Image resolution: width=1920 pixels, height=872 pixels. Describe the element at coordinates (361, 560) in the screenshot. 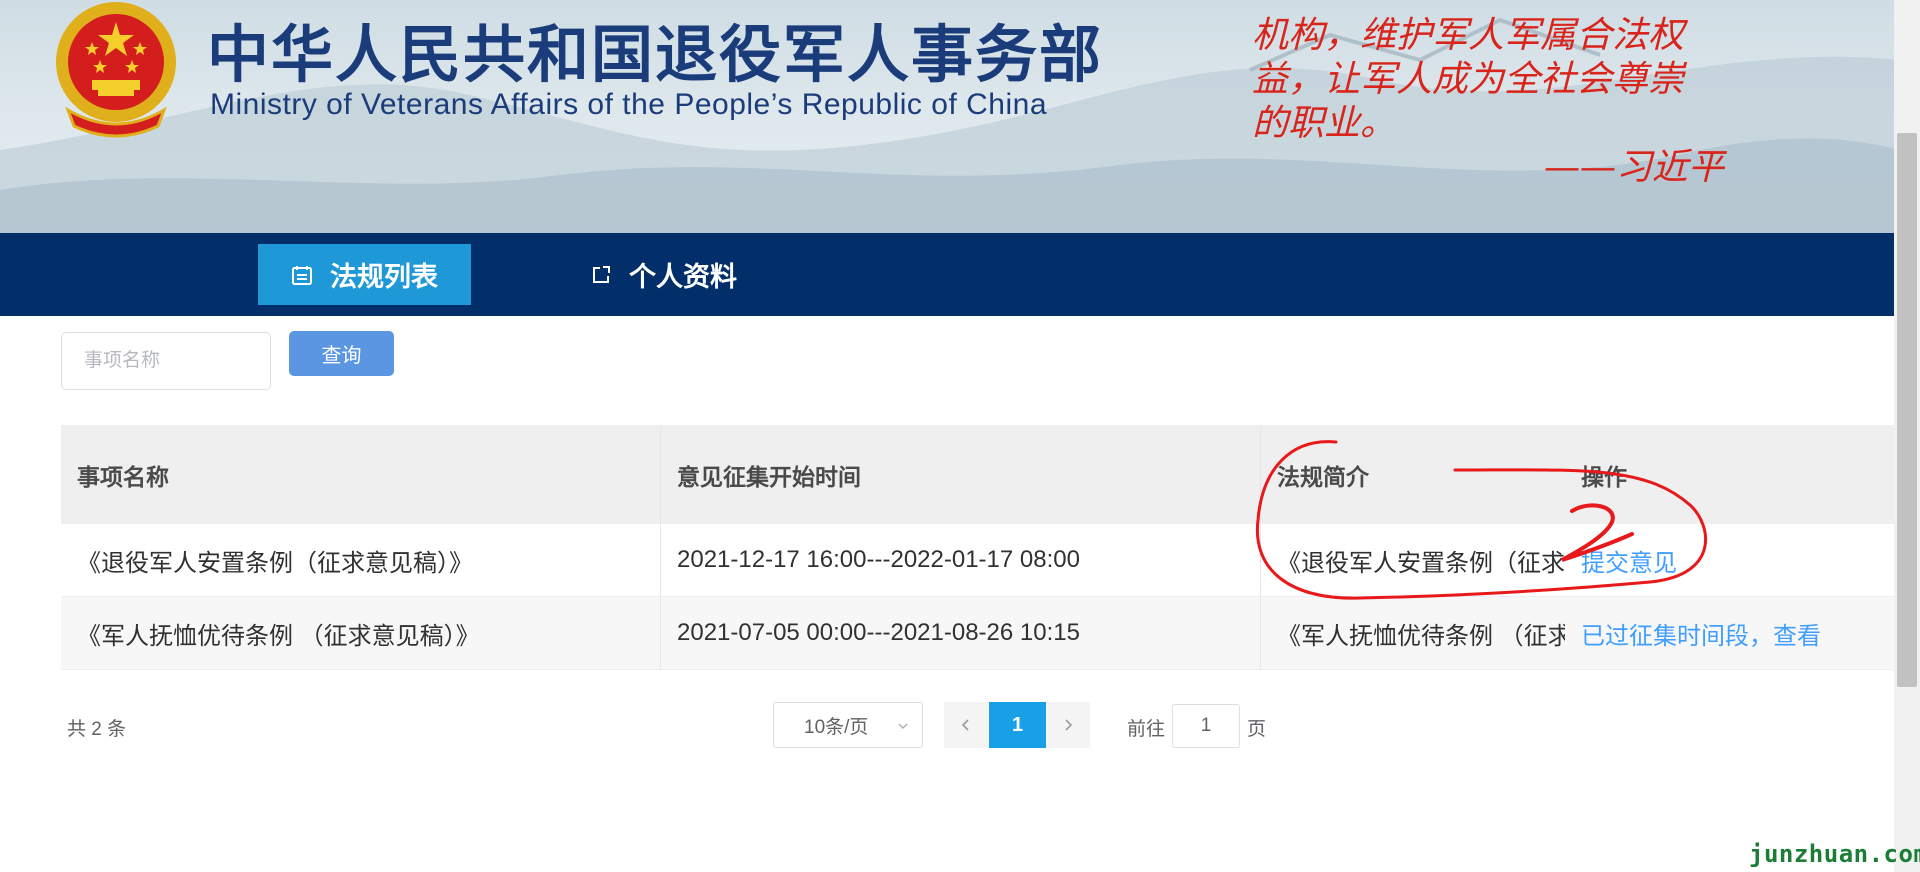

I see `item-name-cell: 《退役军人安置条例（征求意见稿）》` at that location.